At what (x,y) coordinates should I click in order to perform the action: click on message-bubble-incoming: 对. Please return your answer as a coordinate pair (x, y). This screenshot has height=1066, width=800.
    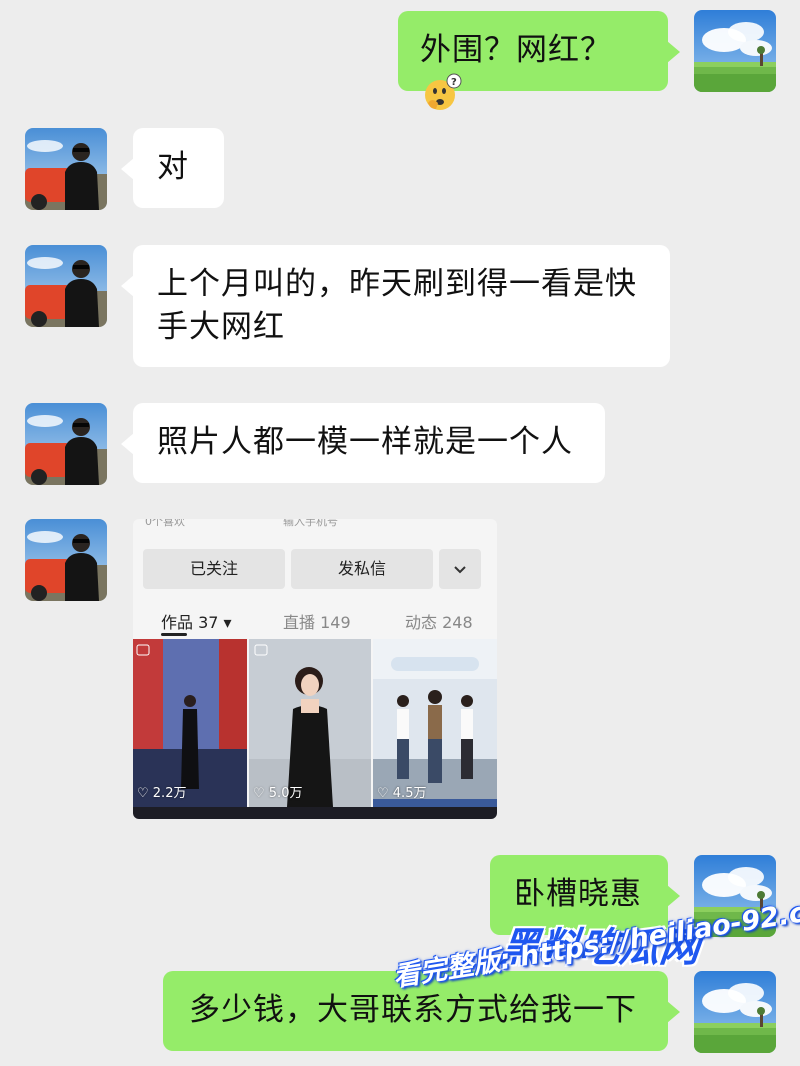
    Looking at the image, I should click on (172, 168).